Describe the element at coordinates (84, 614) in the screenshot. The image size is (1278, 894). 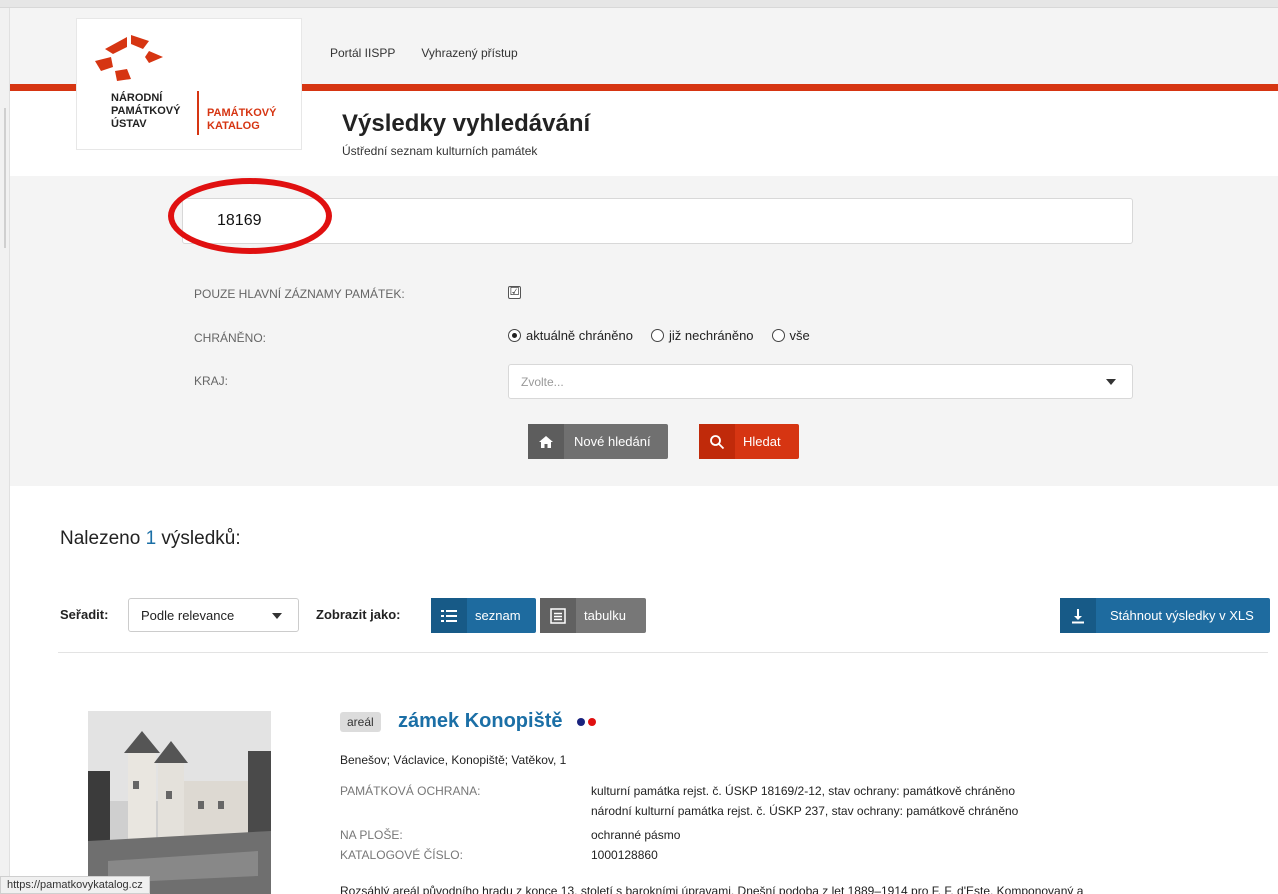
I see `sort-label: Seřadit:` at that location.